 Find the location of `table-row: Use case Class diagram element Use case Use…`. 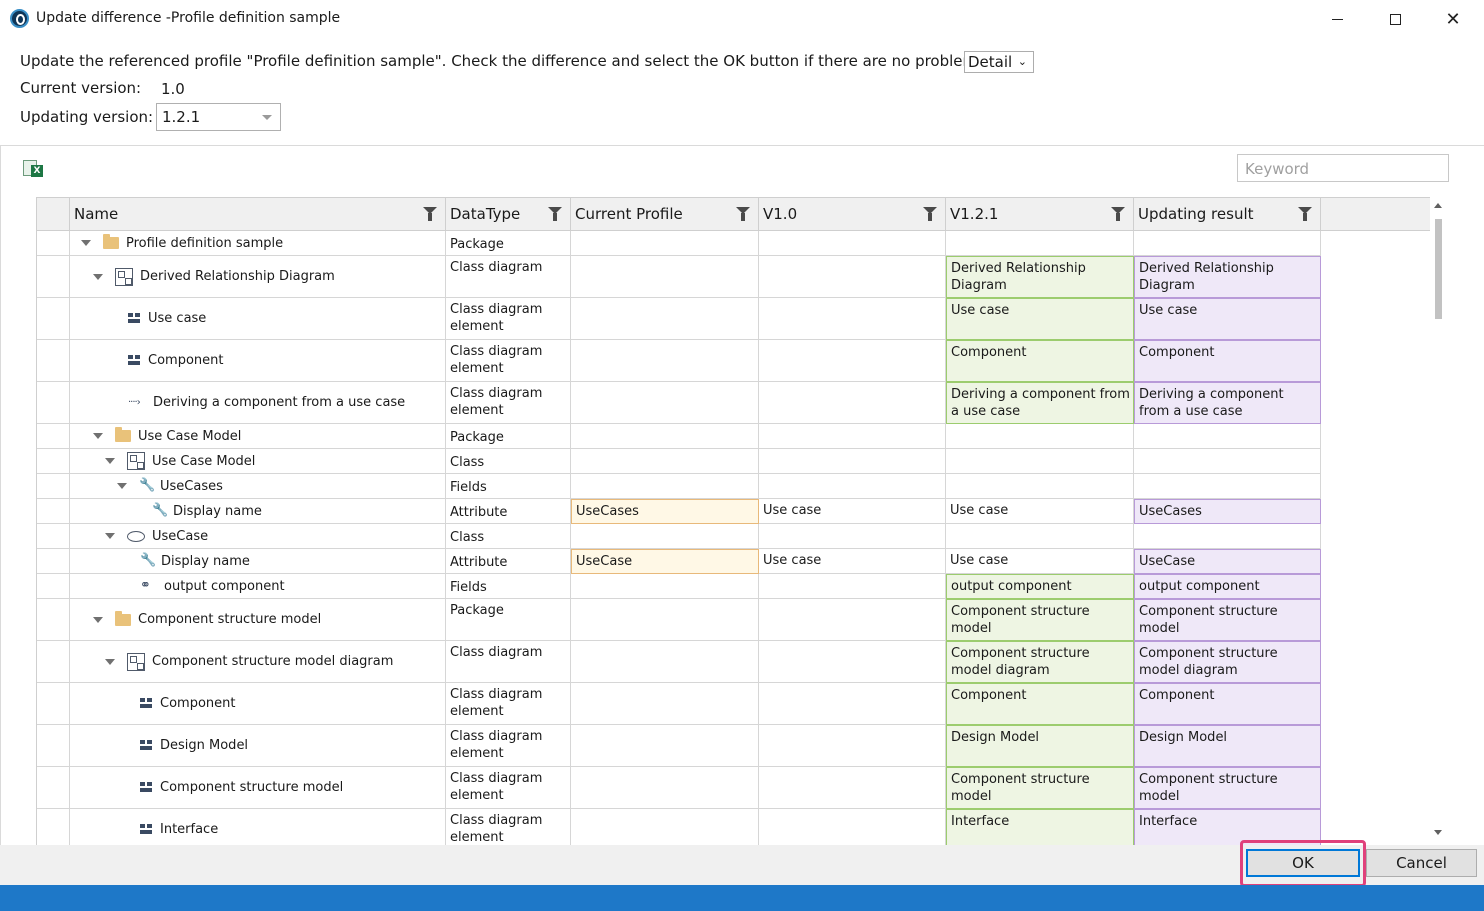

table-row: Use case Class diagram element Use case Use… is located at coordinates (733, 319).